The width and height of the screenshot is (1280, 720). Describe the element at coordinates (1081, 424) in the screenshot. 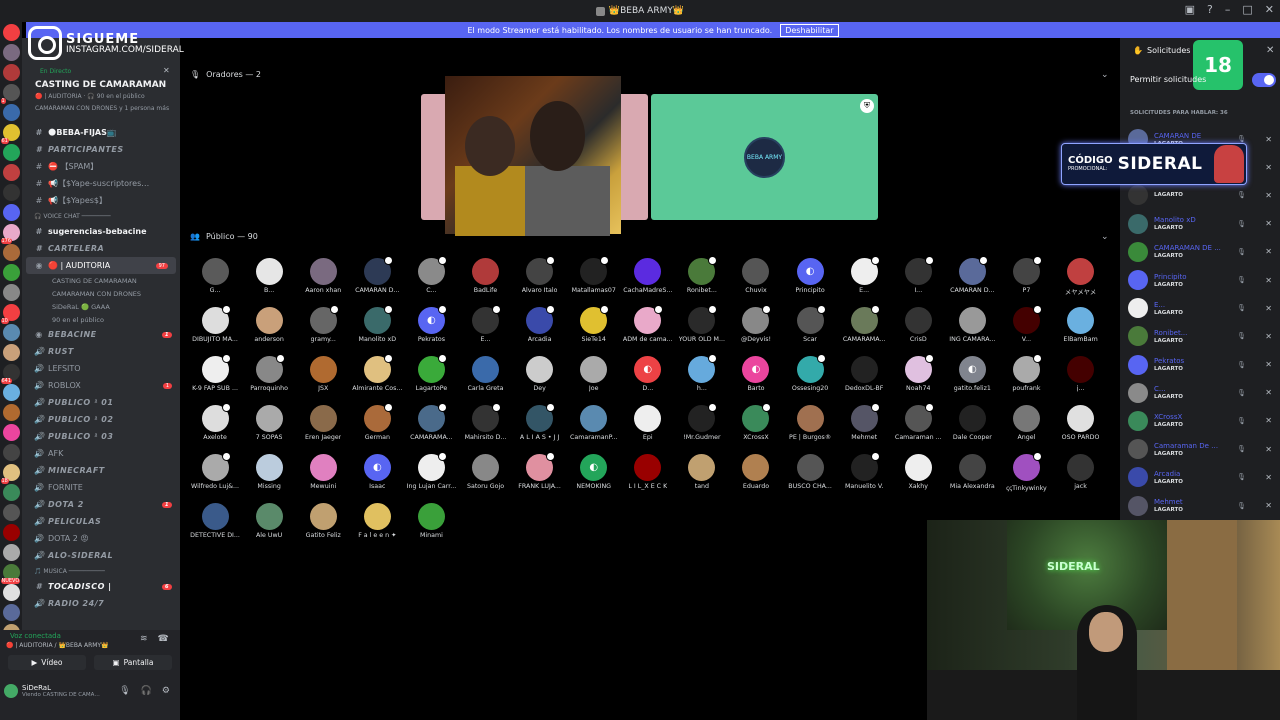

I see `audience-member: OSO PARDO` at that location.